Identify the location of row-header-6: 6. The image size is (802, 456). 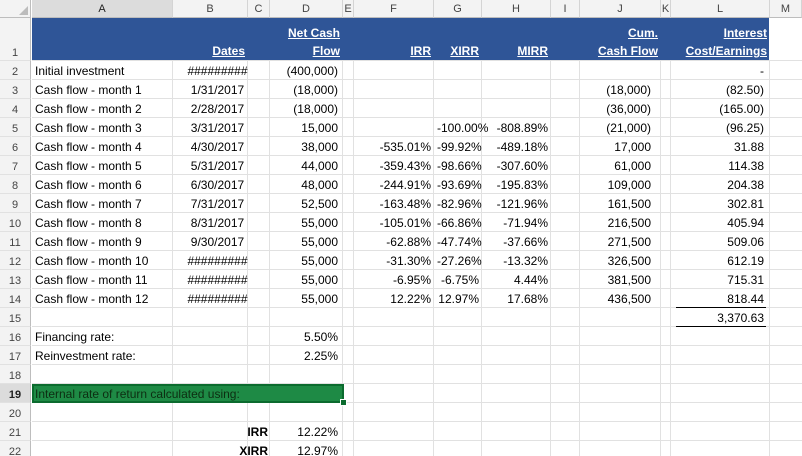
(15, 146).